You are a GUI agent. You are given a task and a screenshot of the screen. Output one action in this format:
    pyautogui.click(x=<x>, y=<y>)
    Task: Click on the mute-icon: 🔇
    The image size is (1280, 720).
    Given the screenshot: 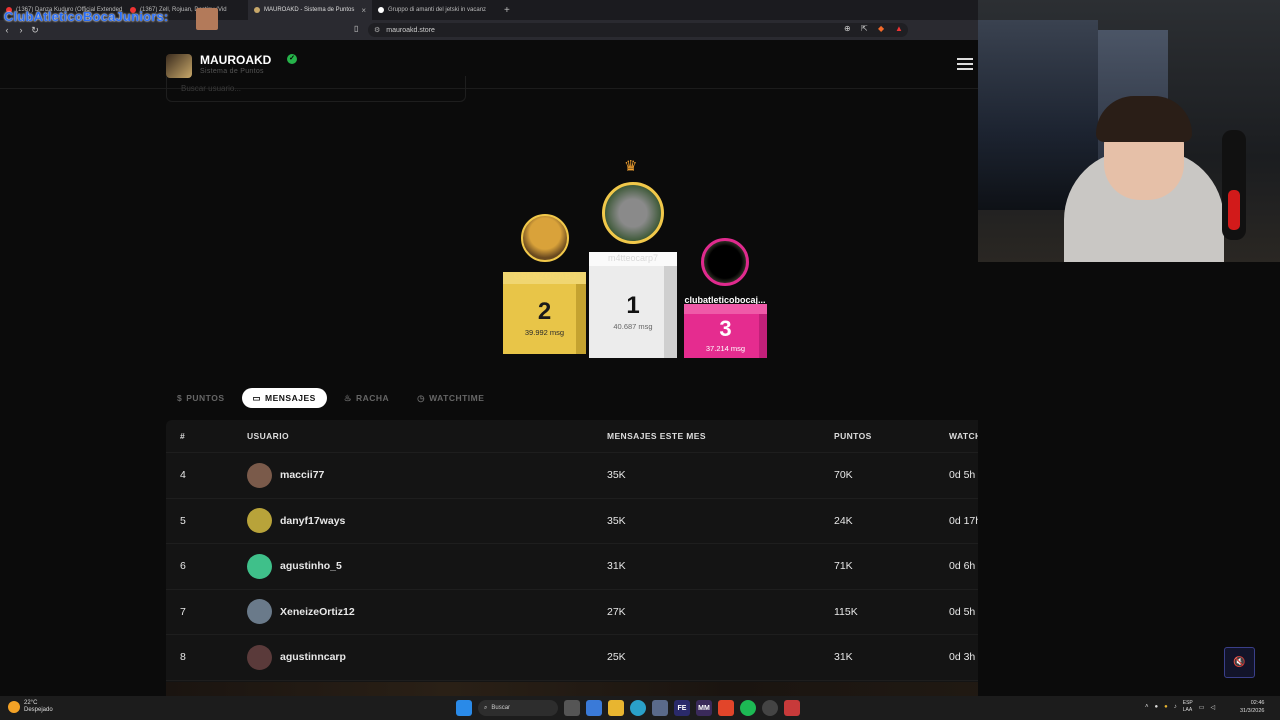 What is the action you would take?
    pyautogui.click(x=1239, y=662)
    